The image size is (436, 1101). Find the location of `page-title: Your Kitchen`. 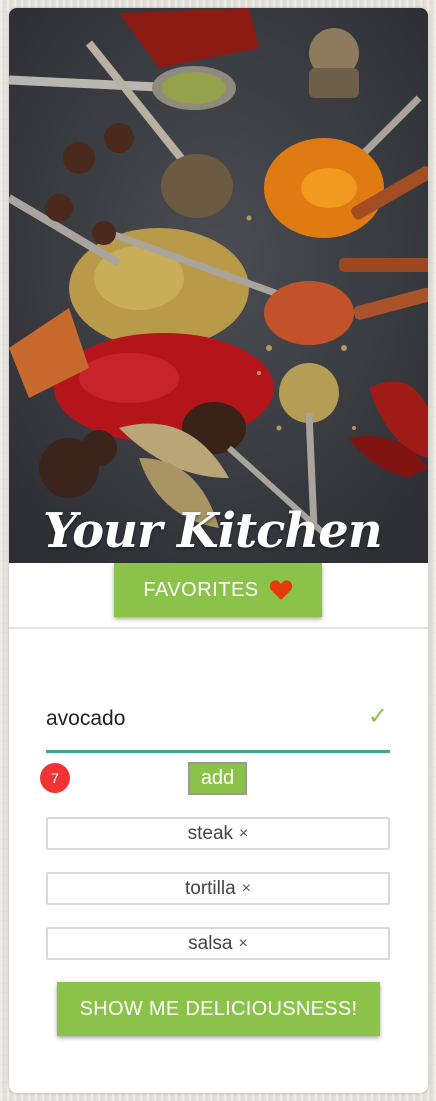

page-title: Your Kitchen is located at coordinates (213, 531).